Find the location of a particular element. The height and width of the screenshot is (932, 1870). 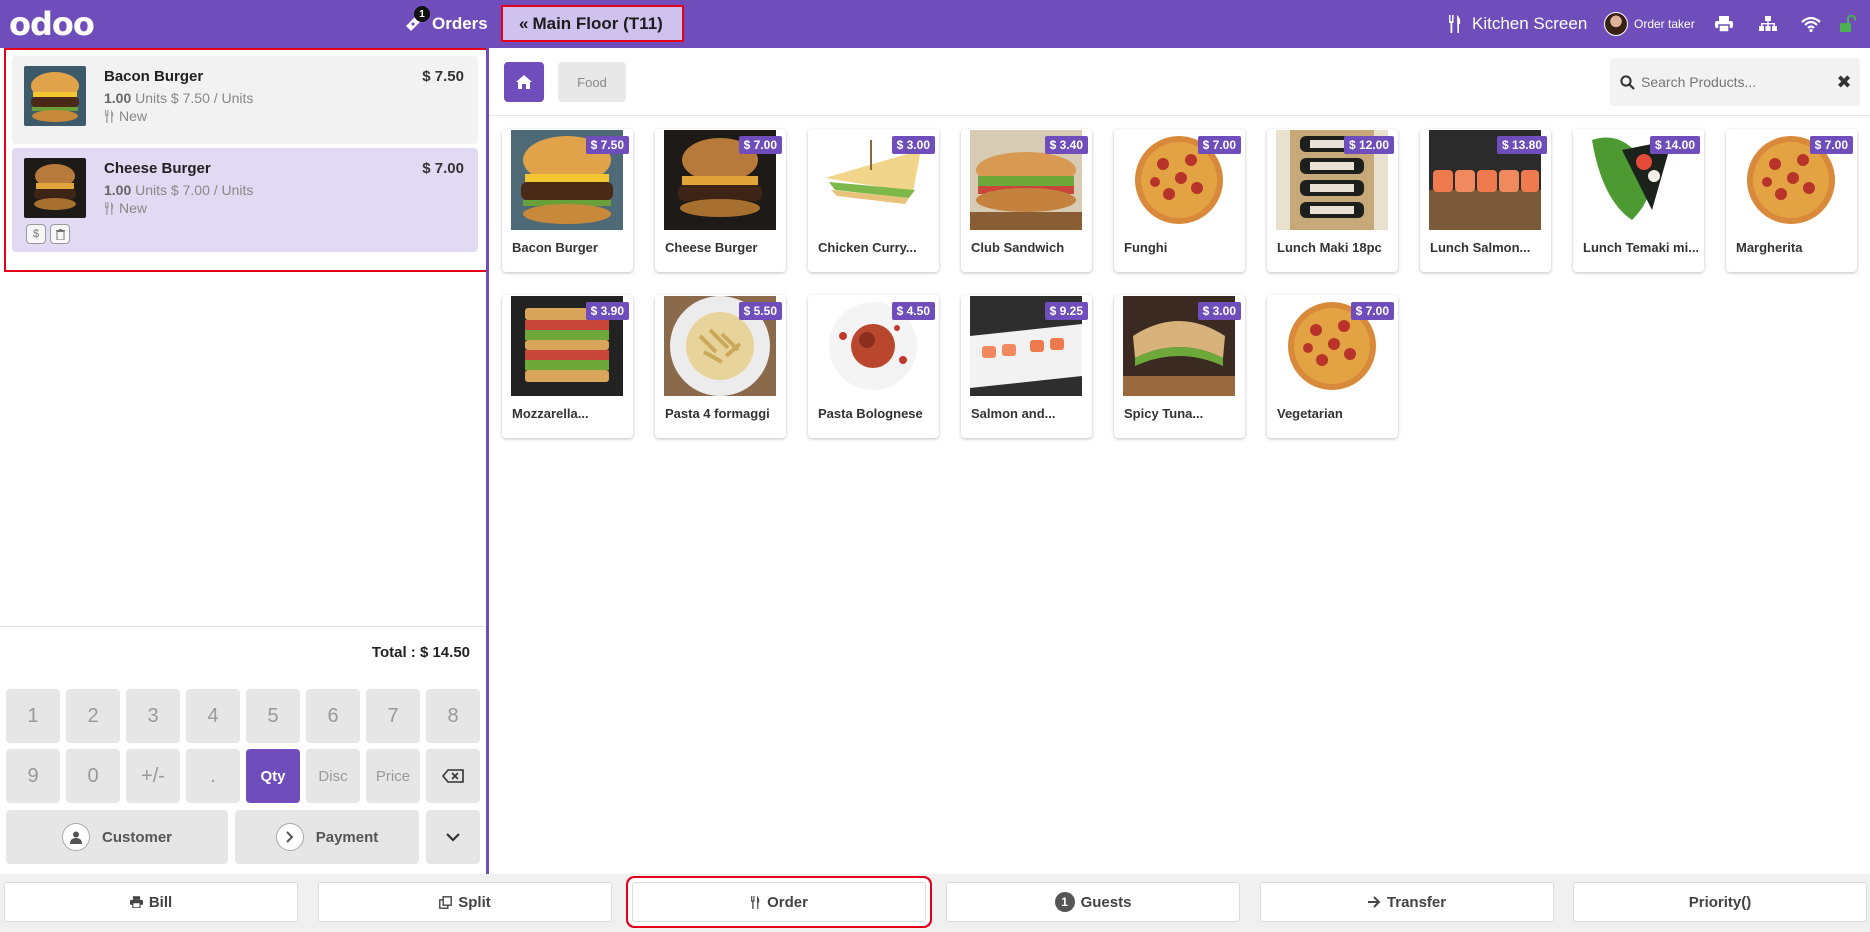

product-name: Lunch Maki 18pc is located at coordinates (1329, 247).